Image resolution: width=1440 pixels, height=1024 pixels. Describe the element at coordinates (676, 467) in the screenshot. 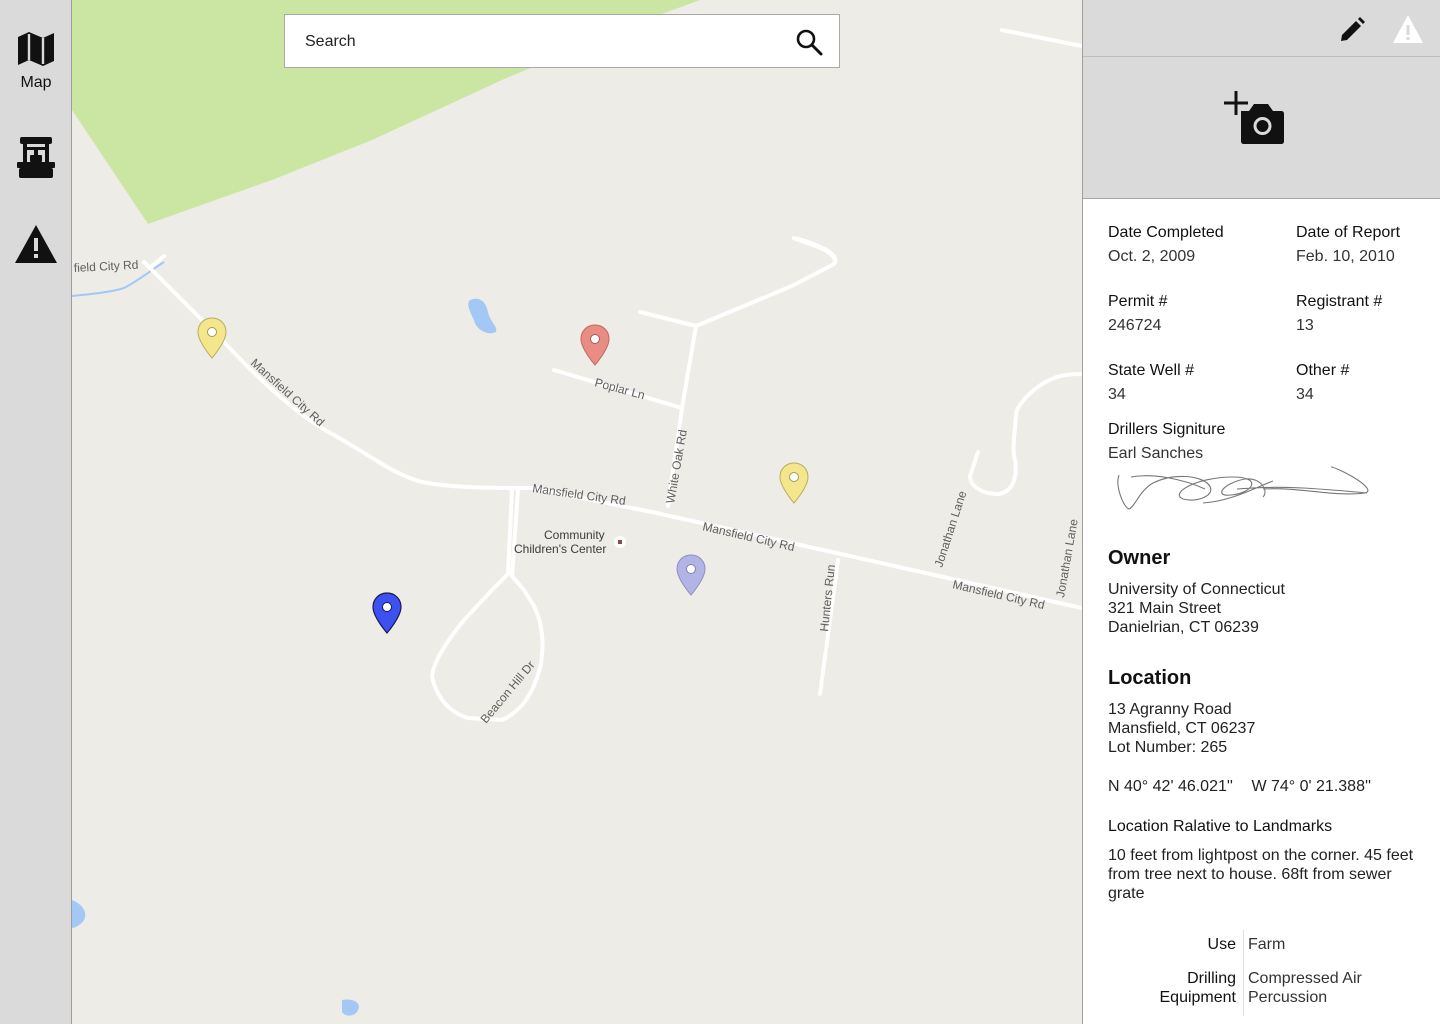

I see `road-label: White Oak Rd` at that location.